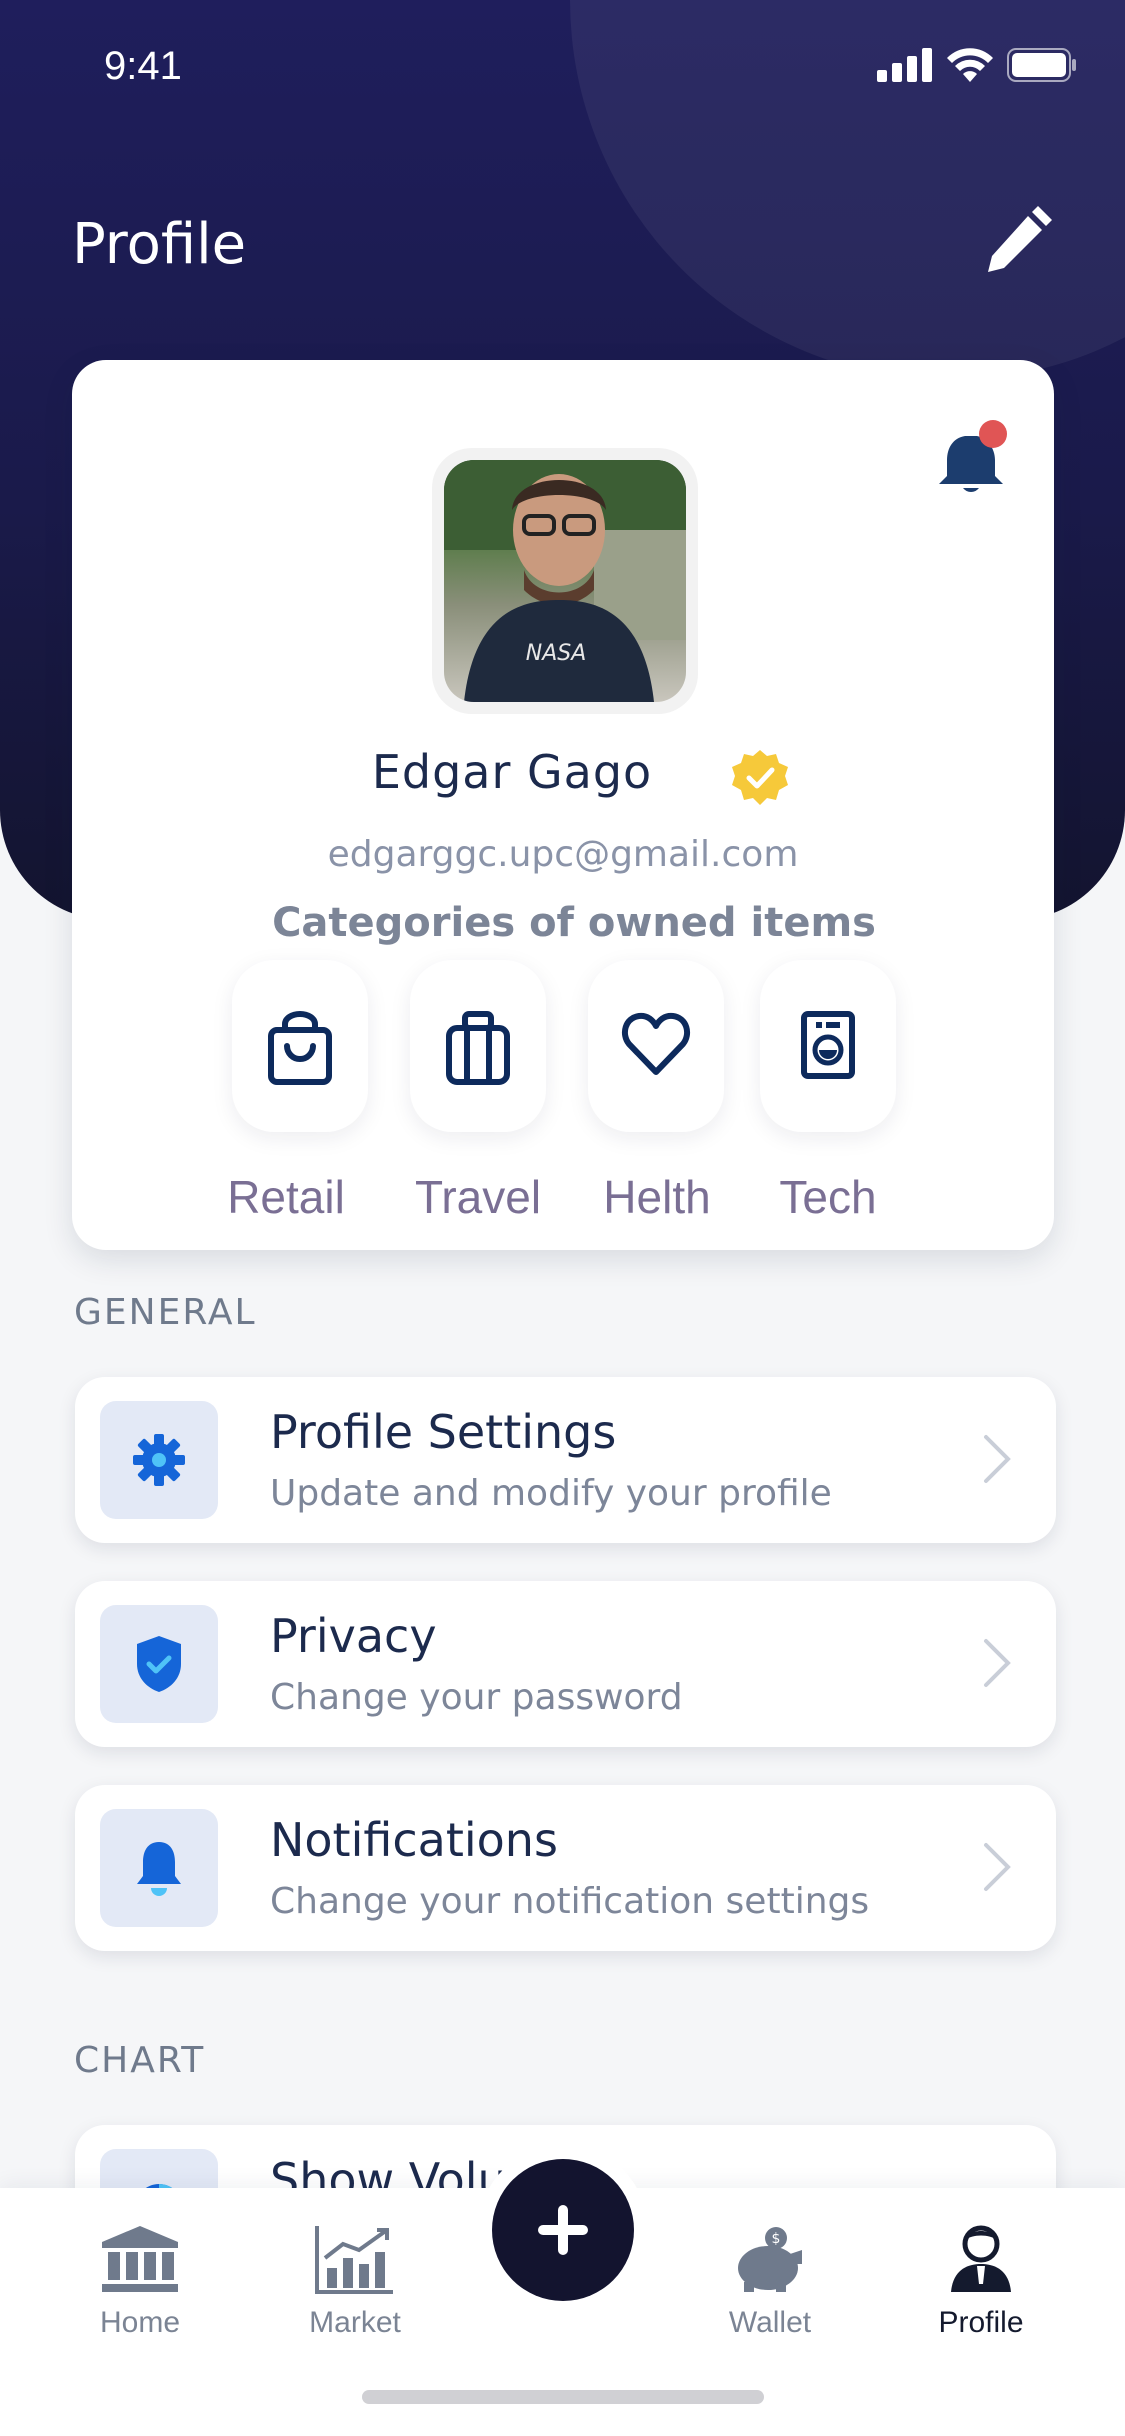 This screenshot has height=2436, width=1125. Describe the element at coordinates (165, 1312) in the screenshot. I see `section-label-general: GENERAL` at that location.